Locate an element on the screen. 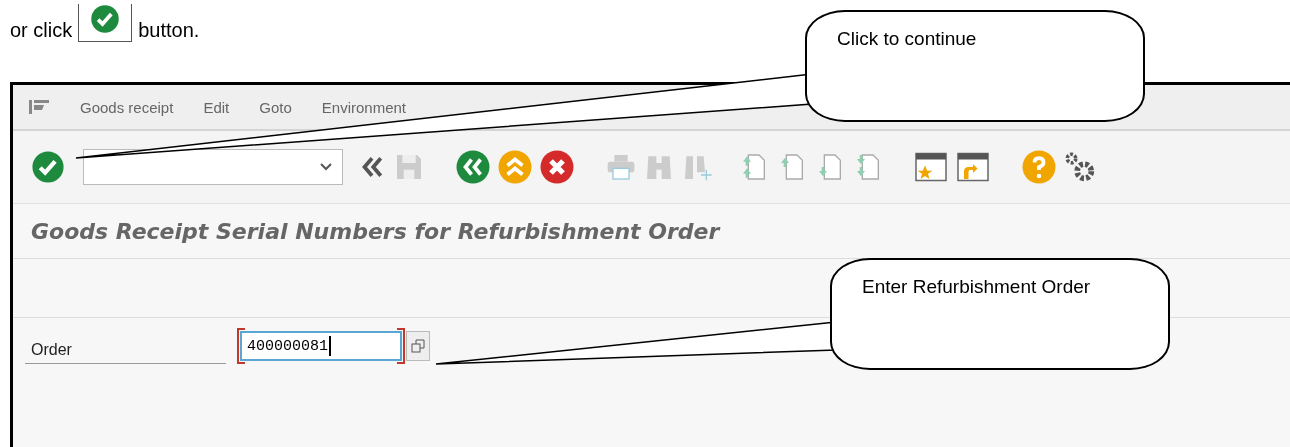  menu-icon is located at coordinates (39, 107).